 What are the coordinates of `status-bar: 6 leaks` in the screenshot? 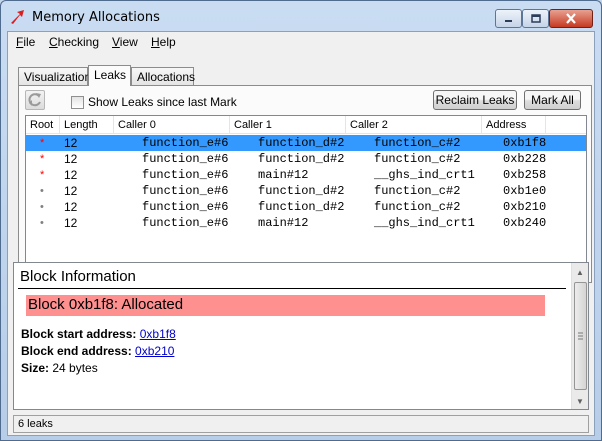 It's located at (301, 424).